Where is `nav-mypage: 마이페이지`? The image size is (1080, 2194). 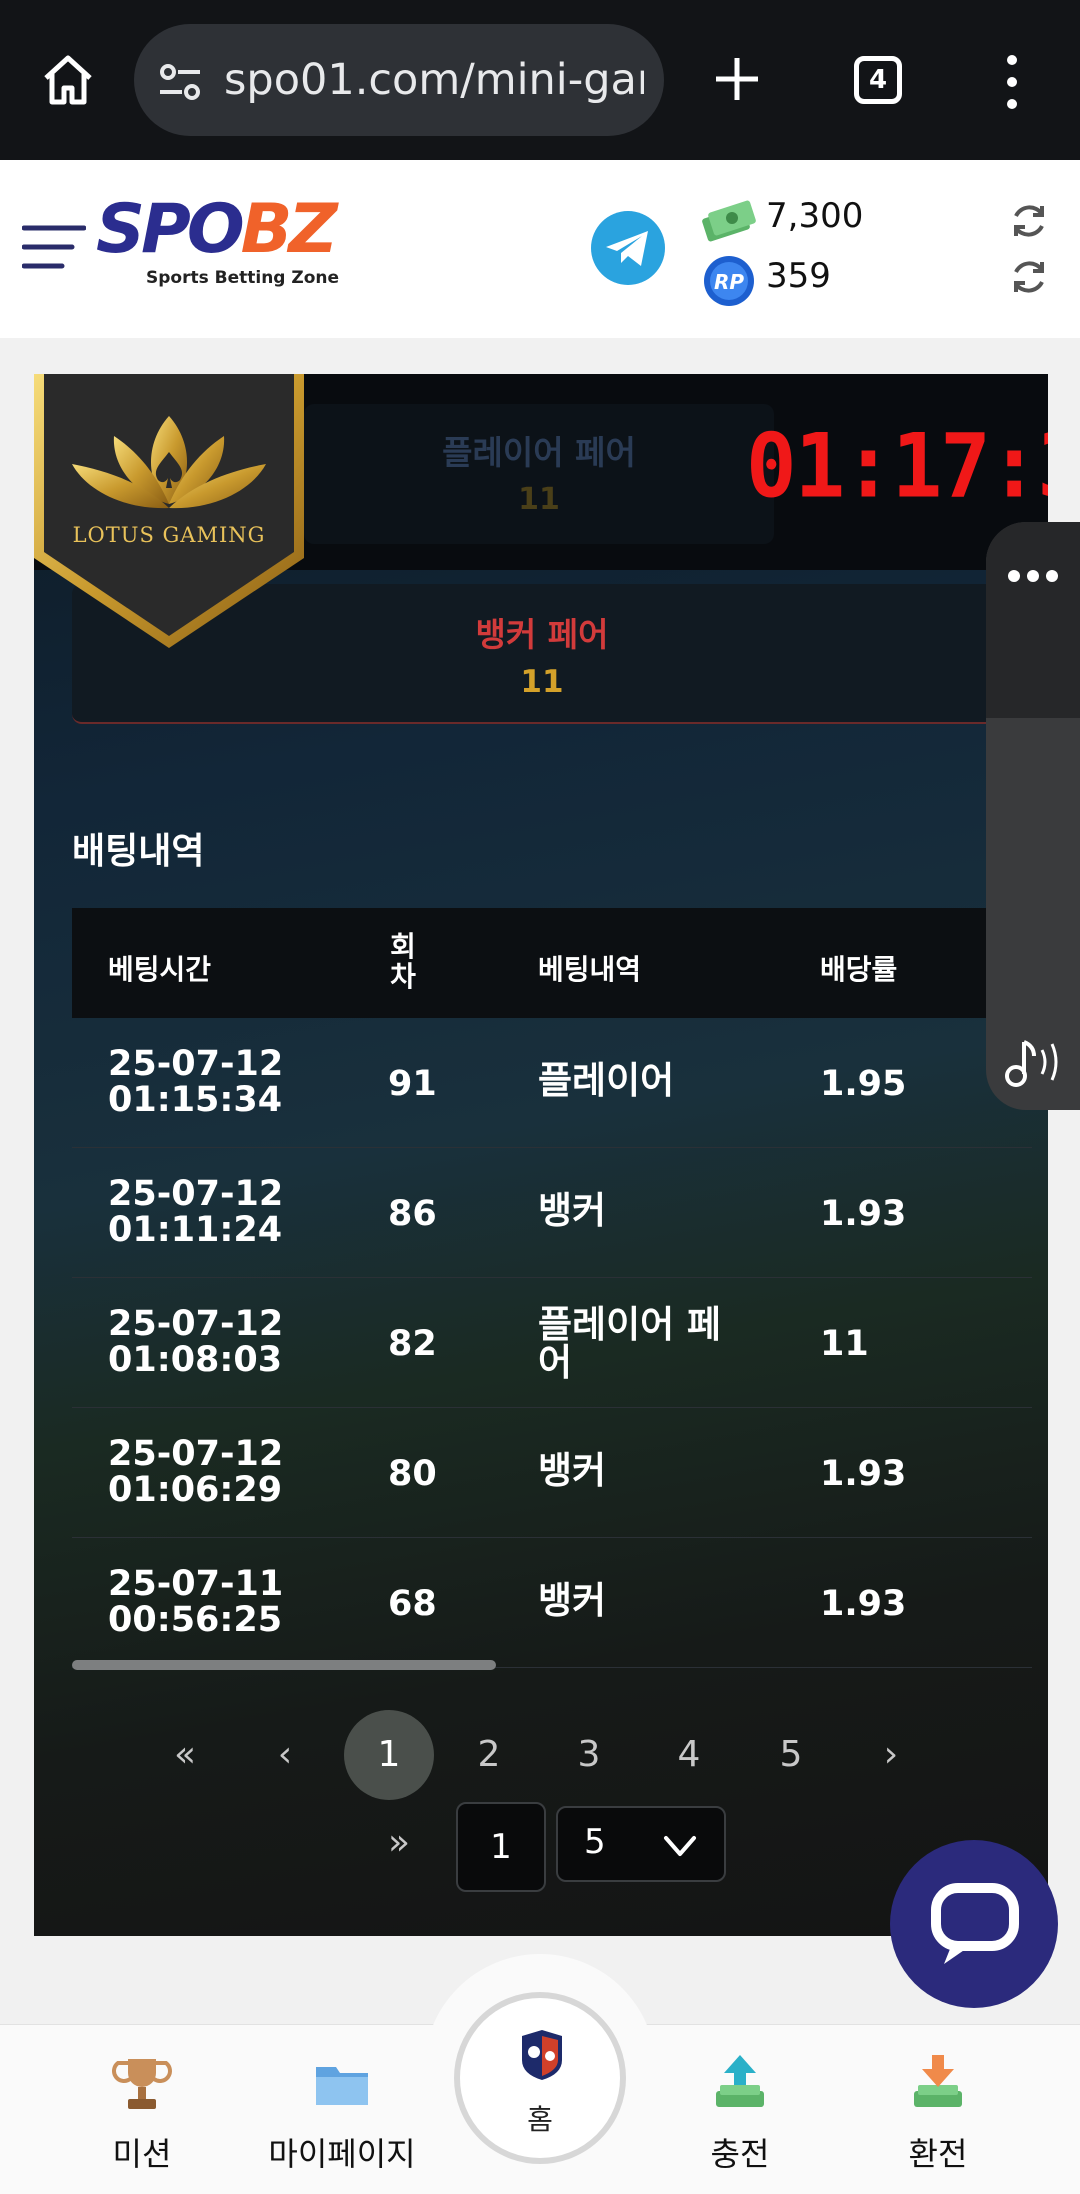 nav-mypage: 마이페이지 is located at coordinates (342, 2113).